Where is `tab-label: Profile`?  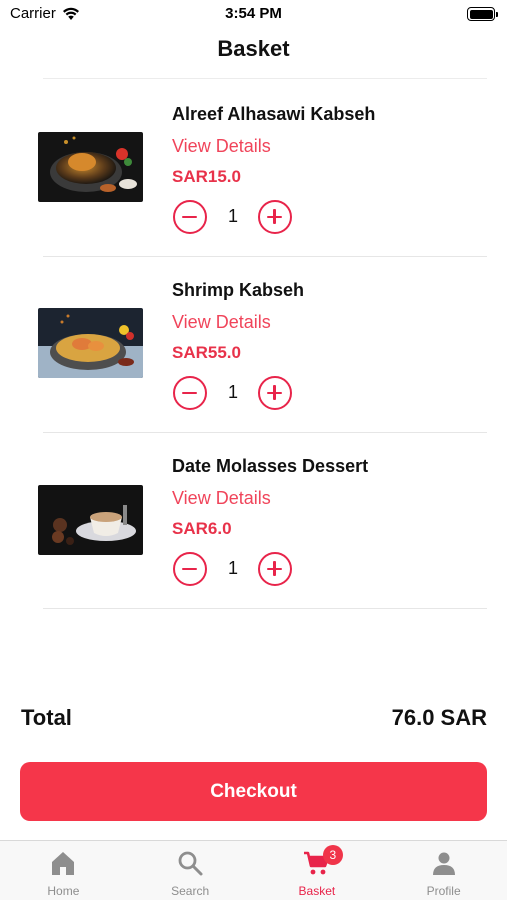 tab-label: Profile is located at coordinates (443, 891).